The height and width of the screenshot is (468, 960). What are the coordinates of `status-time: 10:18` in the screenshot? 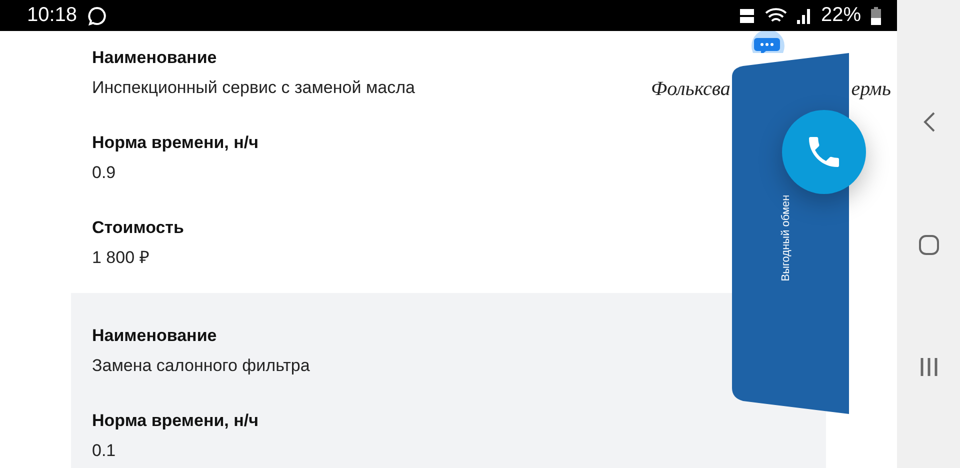 It's located at (52, 15).